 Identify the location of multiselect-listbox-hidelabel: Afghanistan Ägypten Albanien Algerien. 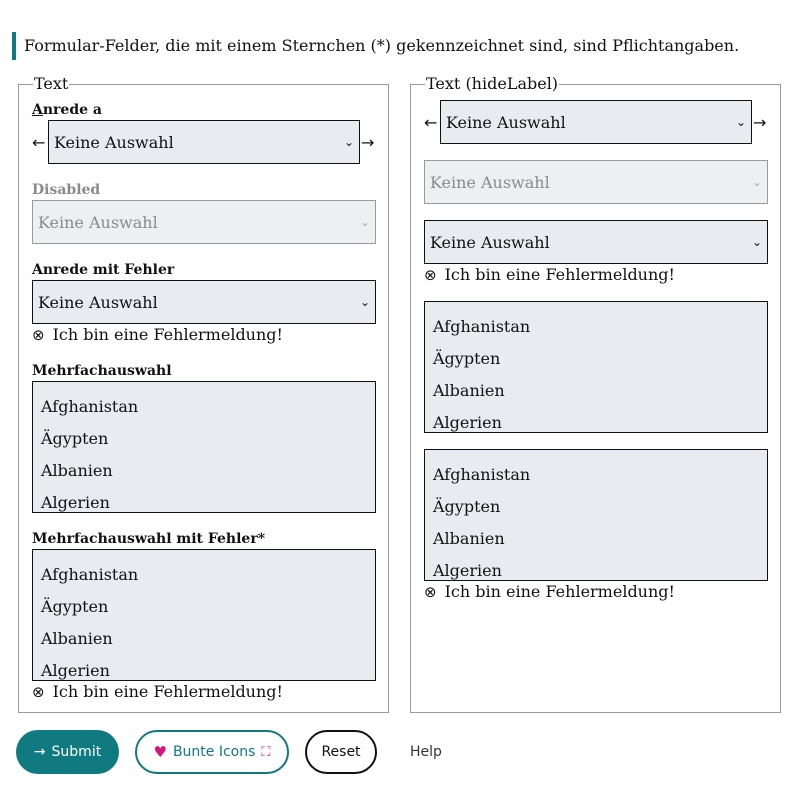
(596, 367).